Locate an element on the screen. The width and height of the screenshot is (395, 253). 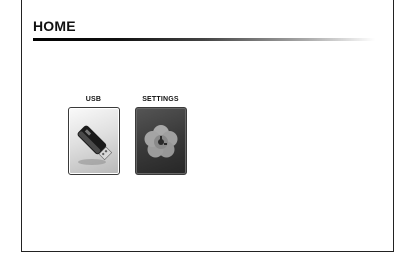
settings-app-button: SETTINGS is located at coordinates (160, 135).